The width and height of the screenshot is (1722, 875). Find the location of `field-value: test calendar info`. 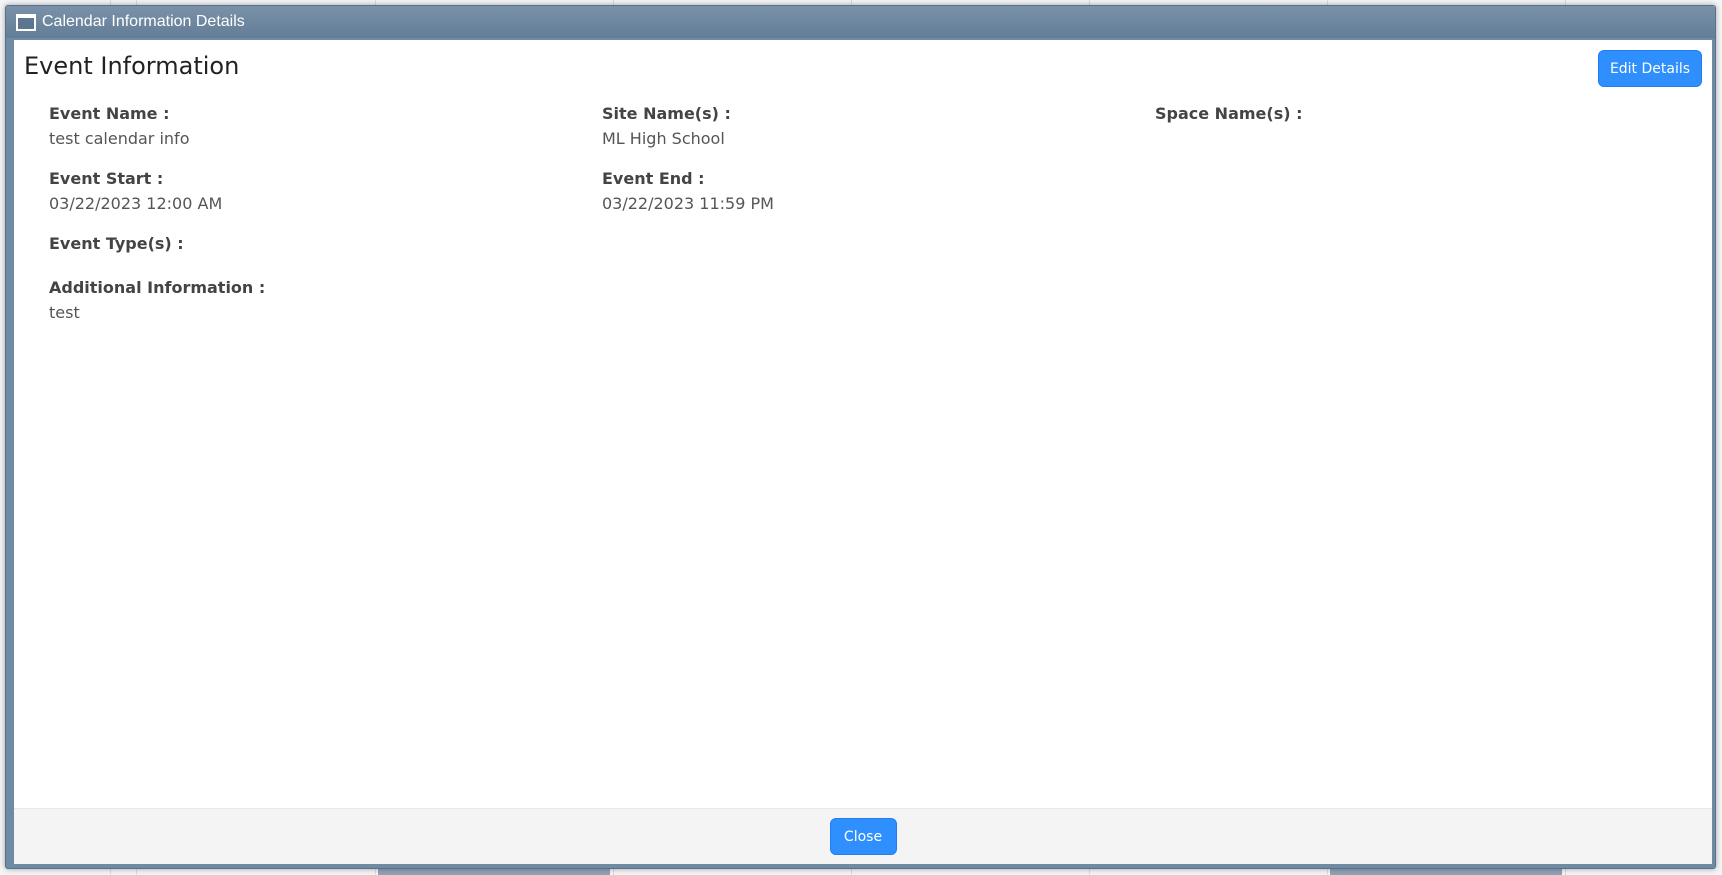

field-value: test calendar info is located at coordinates (119, 138).